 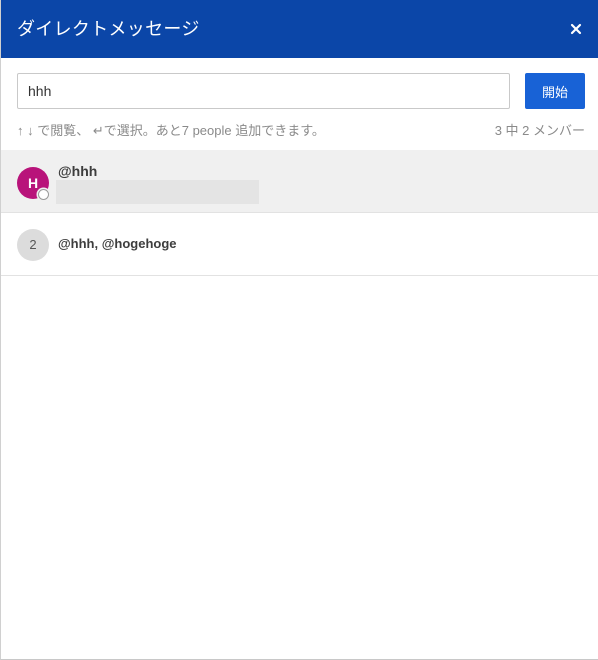 I want to click on status-offline-icon, so click(x=43, y=194).